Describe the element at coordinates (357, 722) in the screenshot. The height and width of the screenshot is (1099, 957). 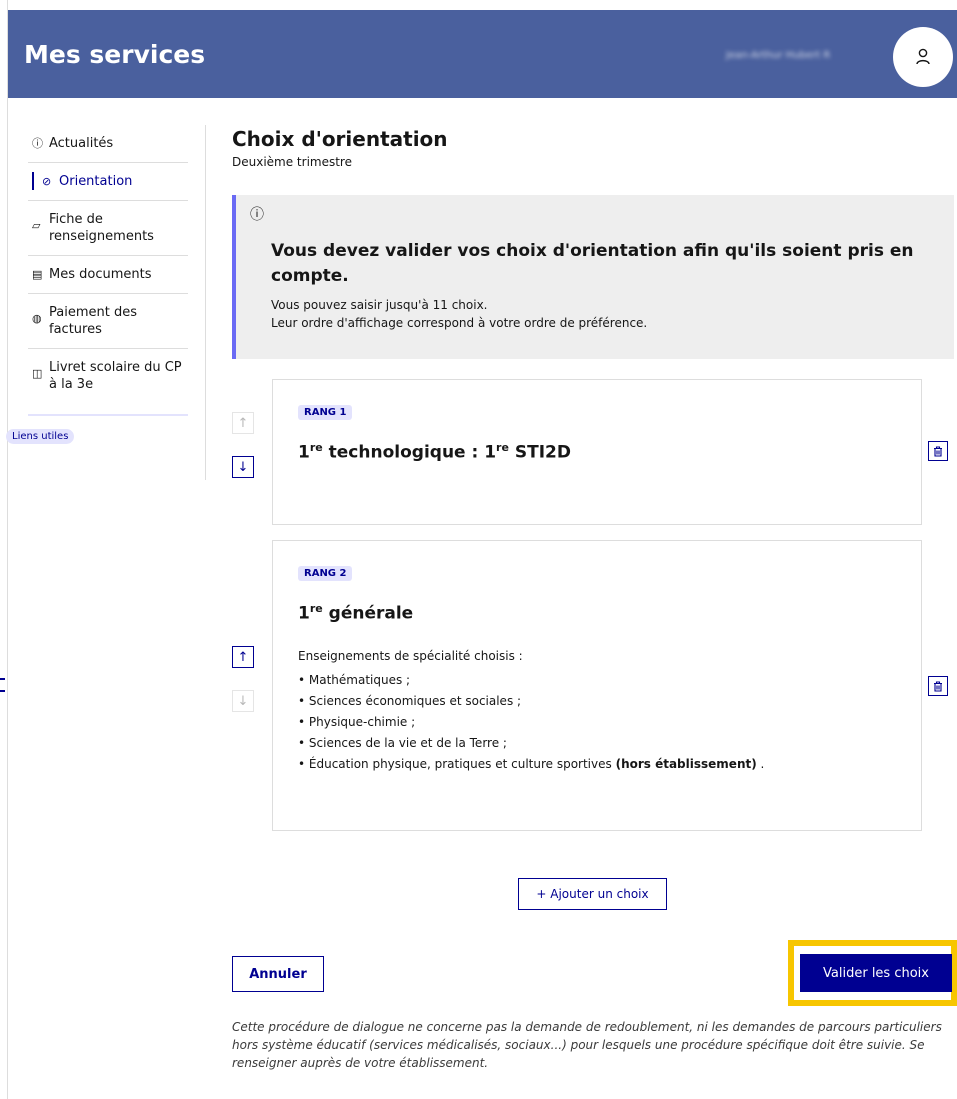
I see `list-item: • Physique-chimie ;` at that location.